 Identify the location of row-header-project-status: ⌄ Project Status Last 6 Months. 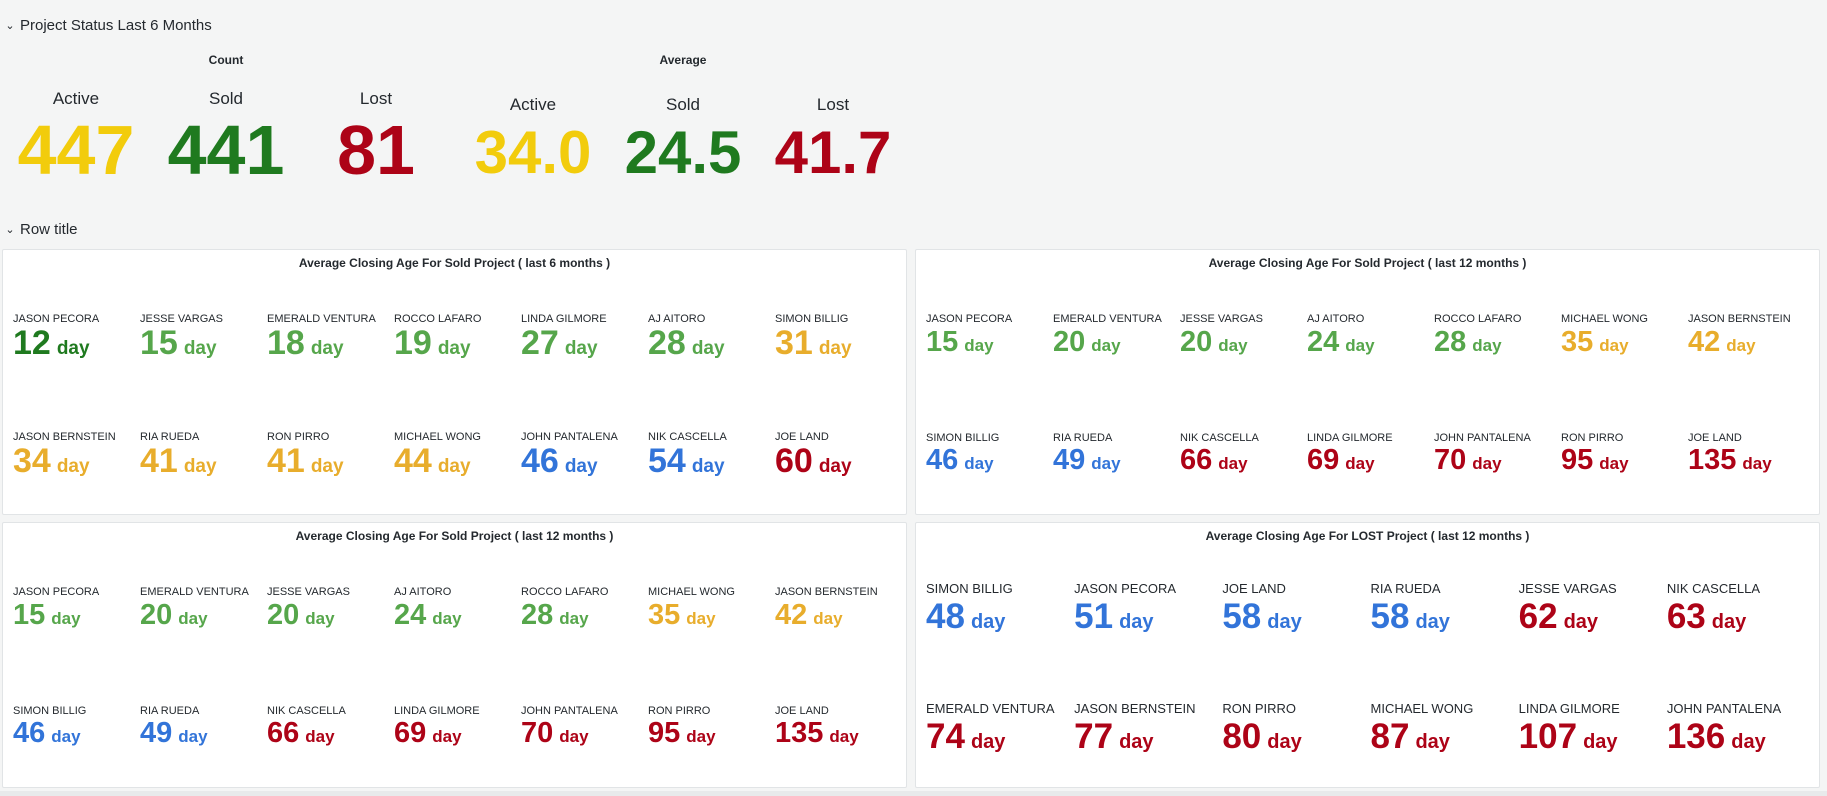
(106, 25).